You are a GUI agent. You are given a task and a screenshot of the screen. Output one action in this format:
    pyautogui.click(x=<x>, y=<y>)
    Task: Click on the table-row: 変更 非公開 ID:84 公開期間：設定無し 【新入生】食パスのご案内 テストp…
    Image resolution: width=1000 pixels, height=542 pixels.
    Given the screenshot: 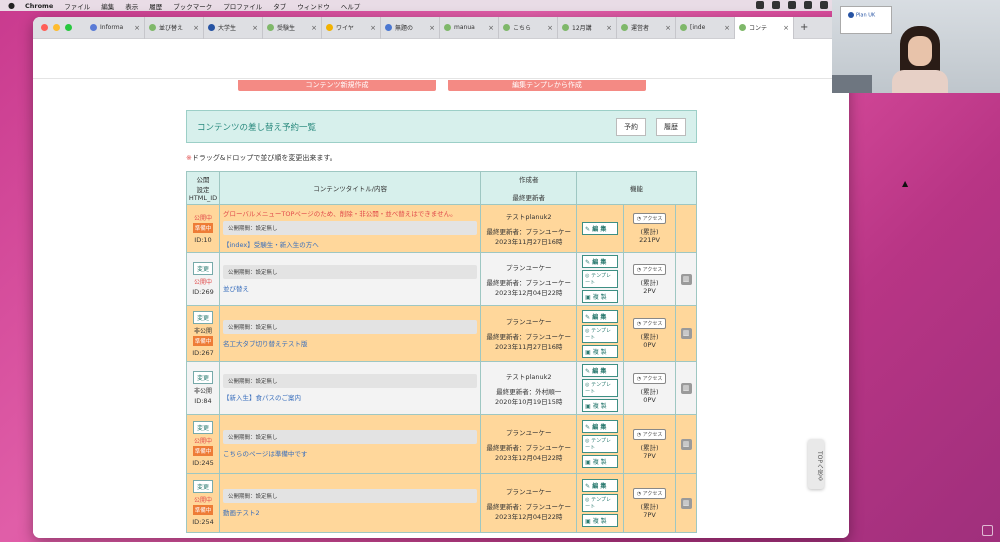 What is the action you would take?
    pyautogui.click(x=441, y=388)
    